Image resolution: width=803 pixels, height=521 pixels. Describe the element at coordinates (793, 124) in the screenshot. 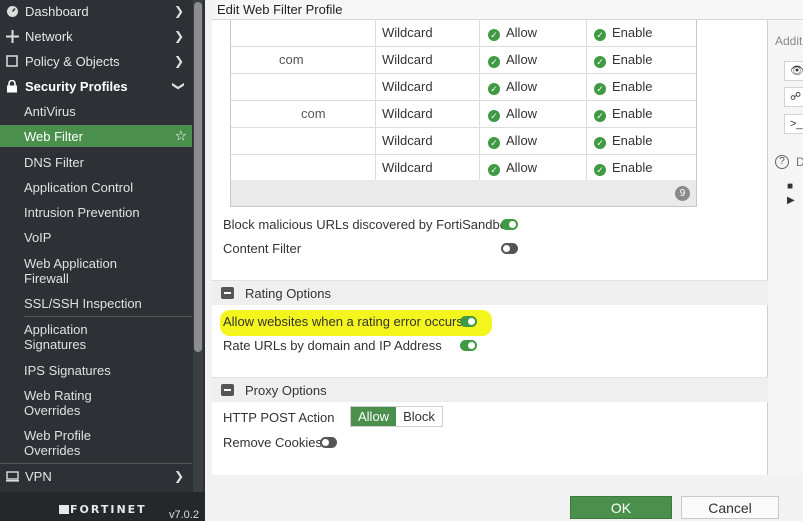

I see `terminal-icon: >_` at that location.